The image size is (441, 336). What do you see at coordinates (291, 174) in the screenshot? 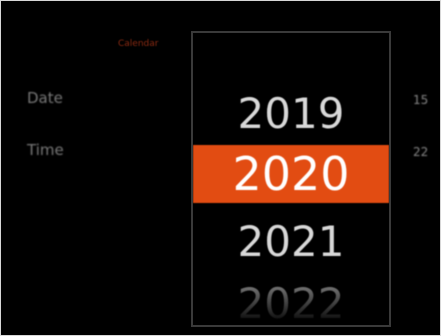
I see `year-option-selected: 2020` at bounding box center [291, 174].